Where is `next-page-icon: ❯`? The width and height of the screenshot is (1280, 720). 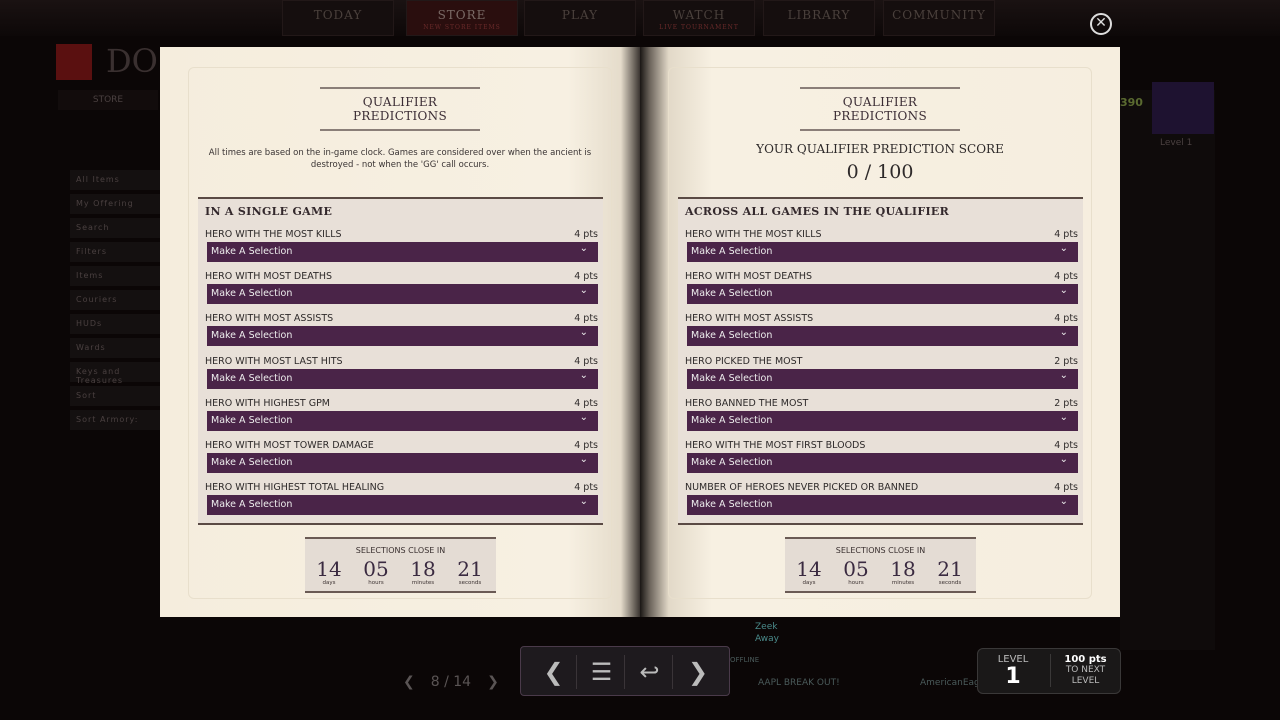
next-page-icon: ❯ is located at coordinates (493, 682).